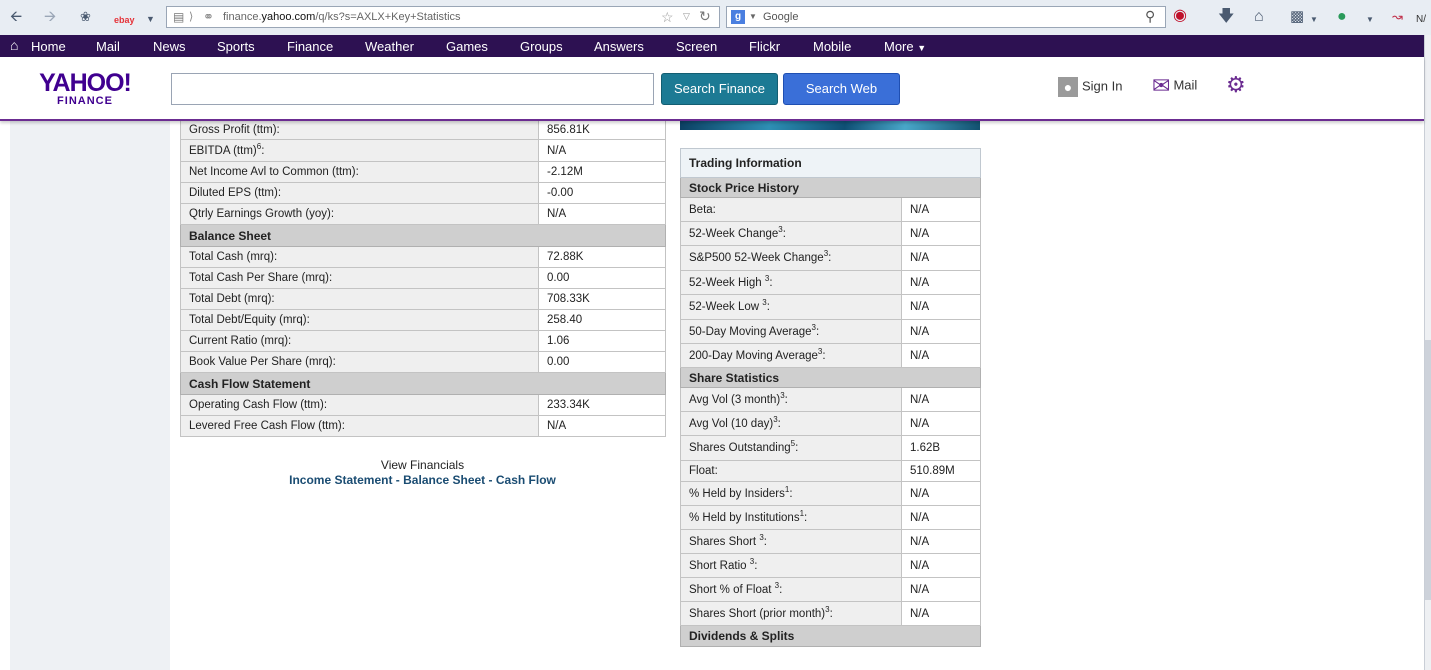 The image size is (1431, 670). What do you see at coordinates (359, 405) in the screenshot?
I see `row-label: Operating Cash Flow (ttm):` at bounding box center [359, 405].